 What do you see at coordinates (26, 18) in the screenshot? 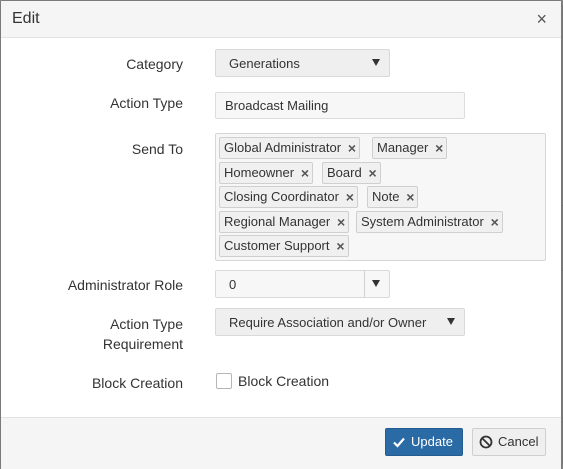
I see `dialog-title: Edit` at bounding box center [26, 18].